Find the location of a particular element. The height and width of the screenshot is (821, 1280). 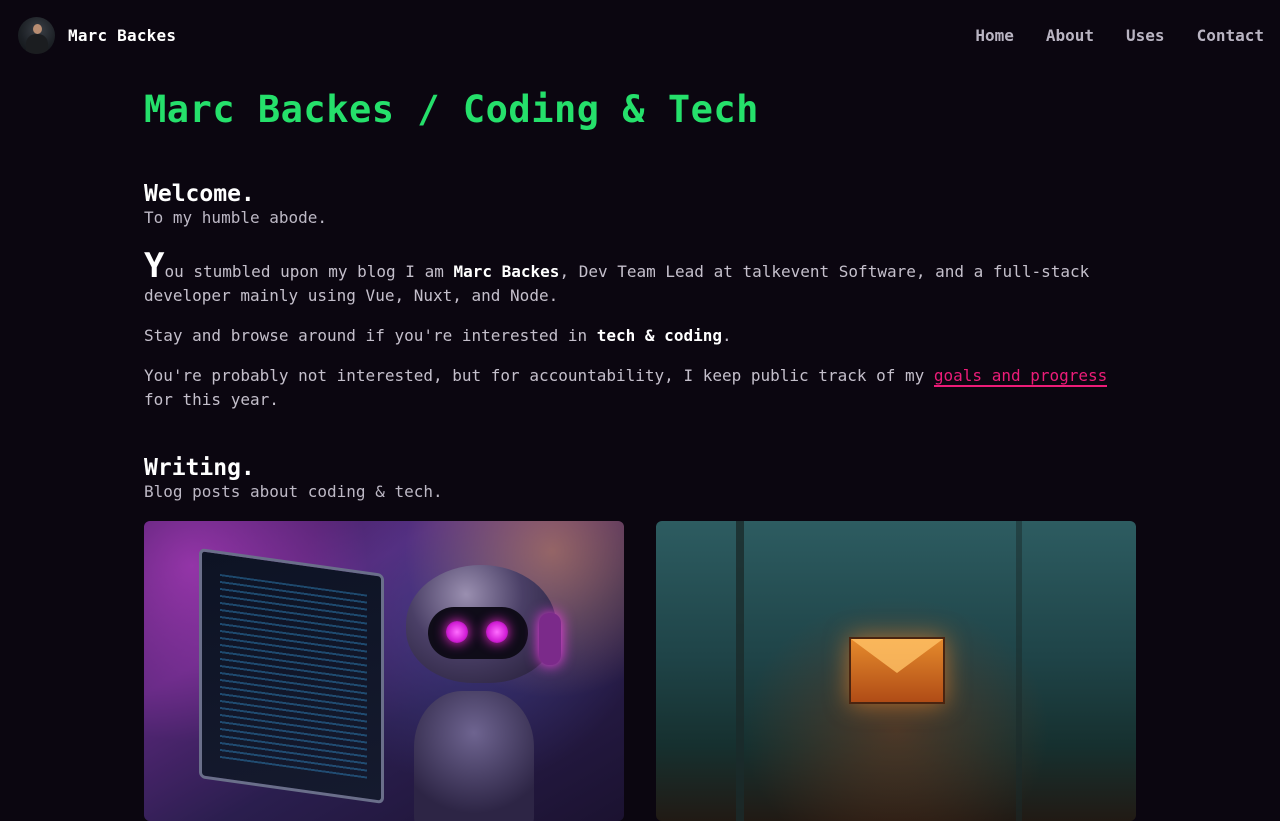

post-card-robot-image is located at coordinates (384, 671).